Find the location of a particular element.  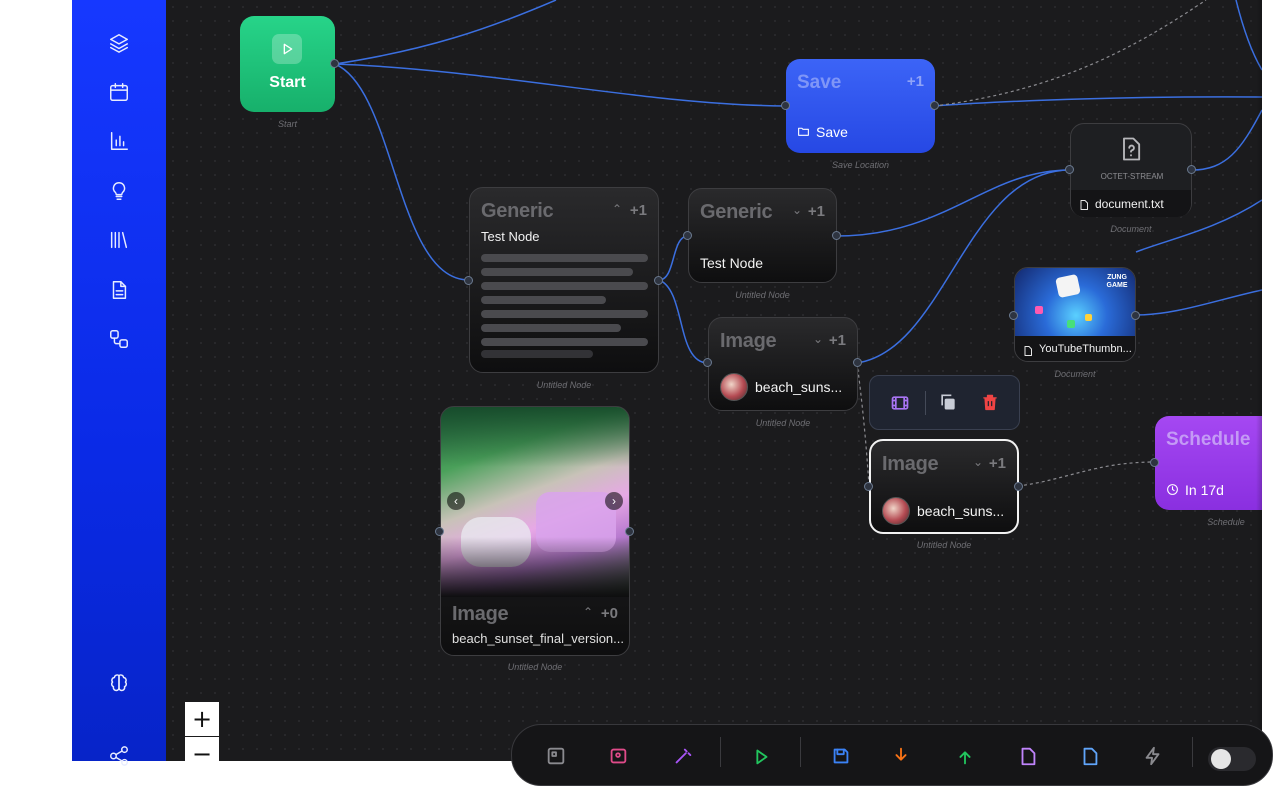

document-2-output-port is located at coordinates (1135, 315).